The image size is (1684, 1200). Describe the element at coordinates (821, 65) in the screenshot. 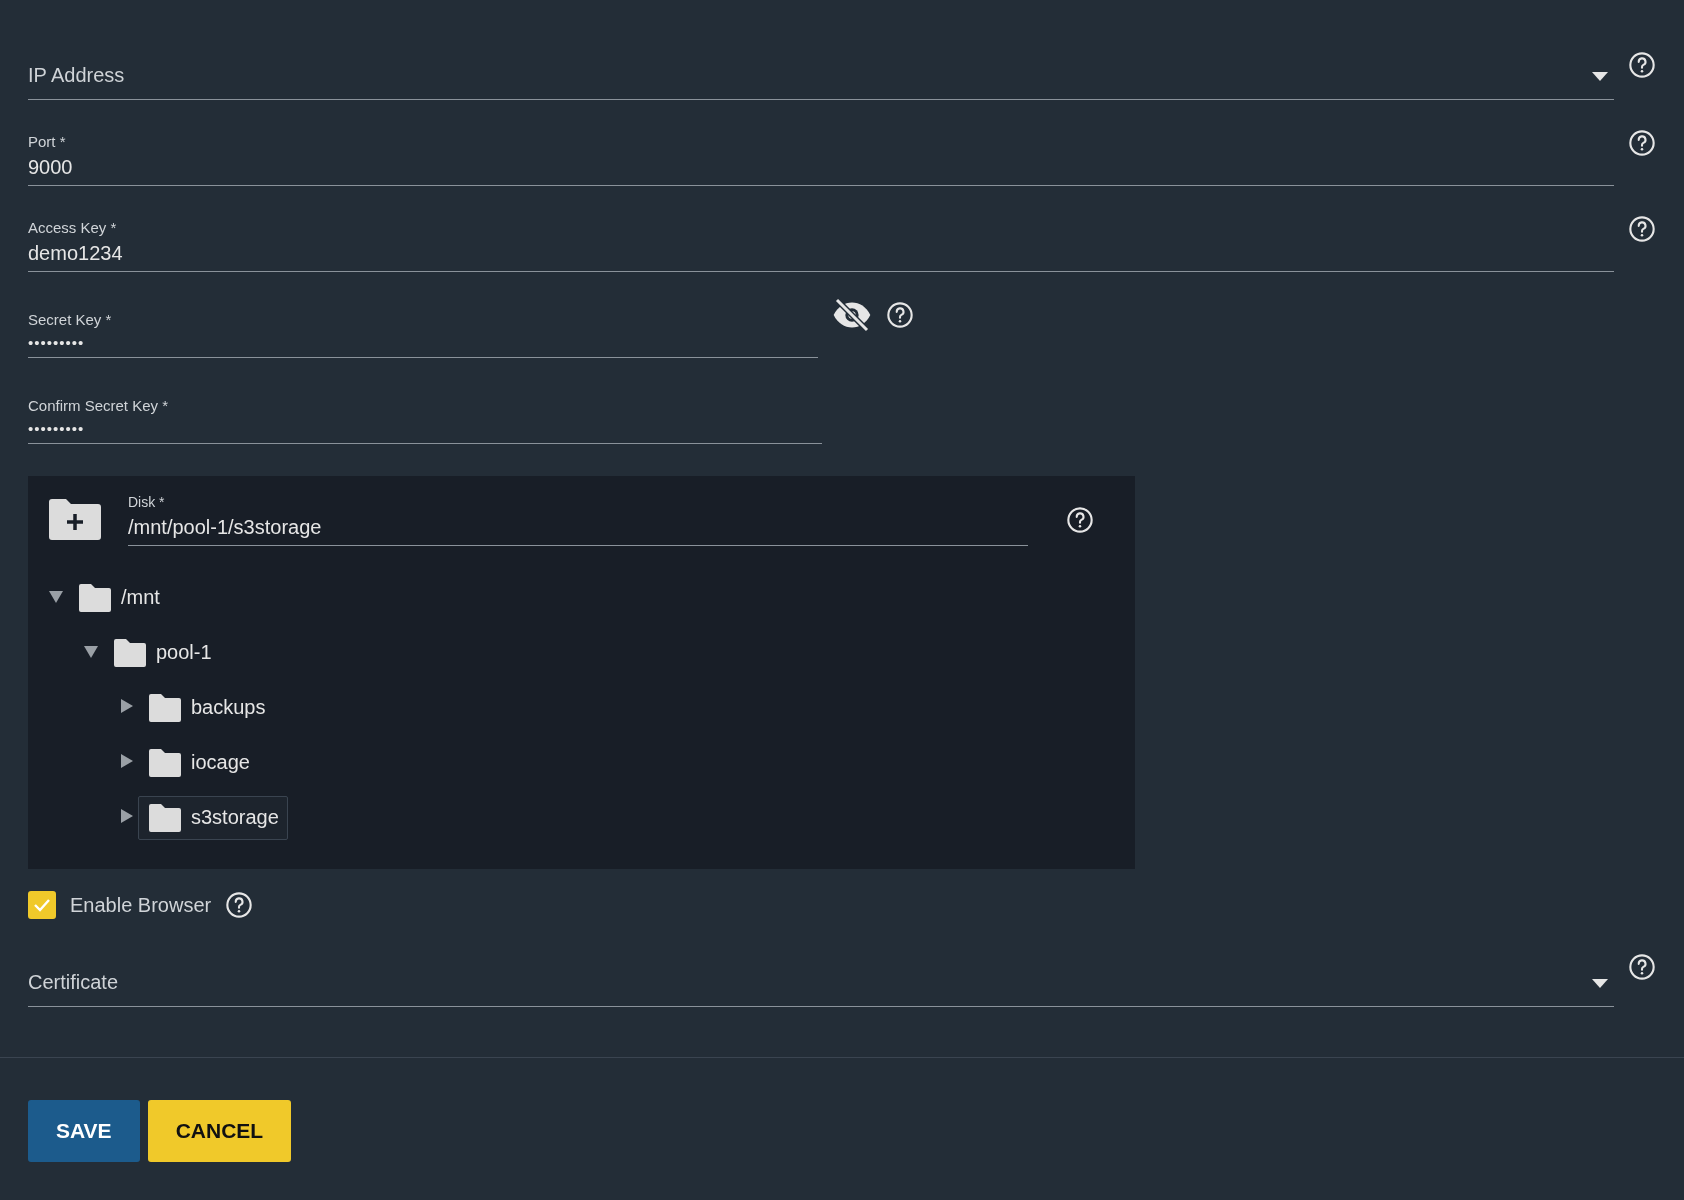

I see `ip-address-select: IP Address` at that location.